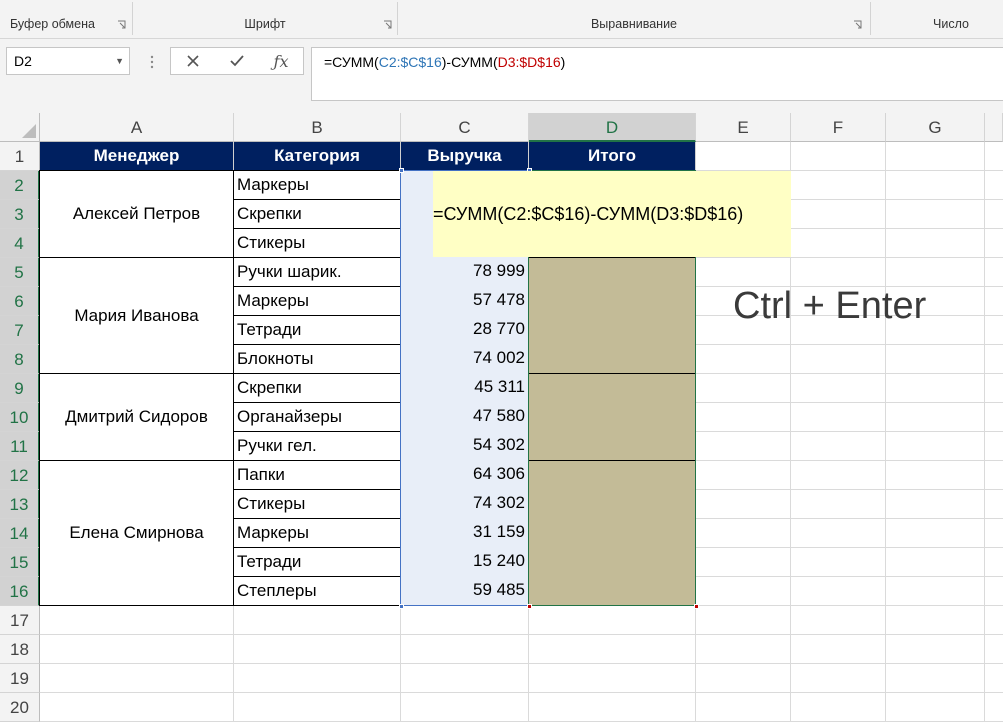  I want to click on row-header-9: 9, so click(20, 388).